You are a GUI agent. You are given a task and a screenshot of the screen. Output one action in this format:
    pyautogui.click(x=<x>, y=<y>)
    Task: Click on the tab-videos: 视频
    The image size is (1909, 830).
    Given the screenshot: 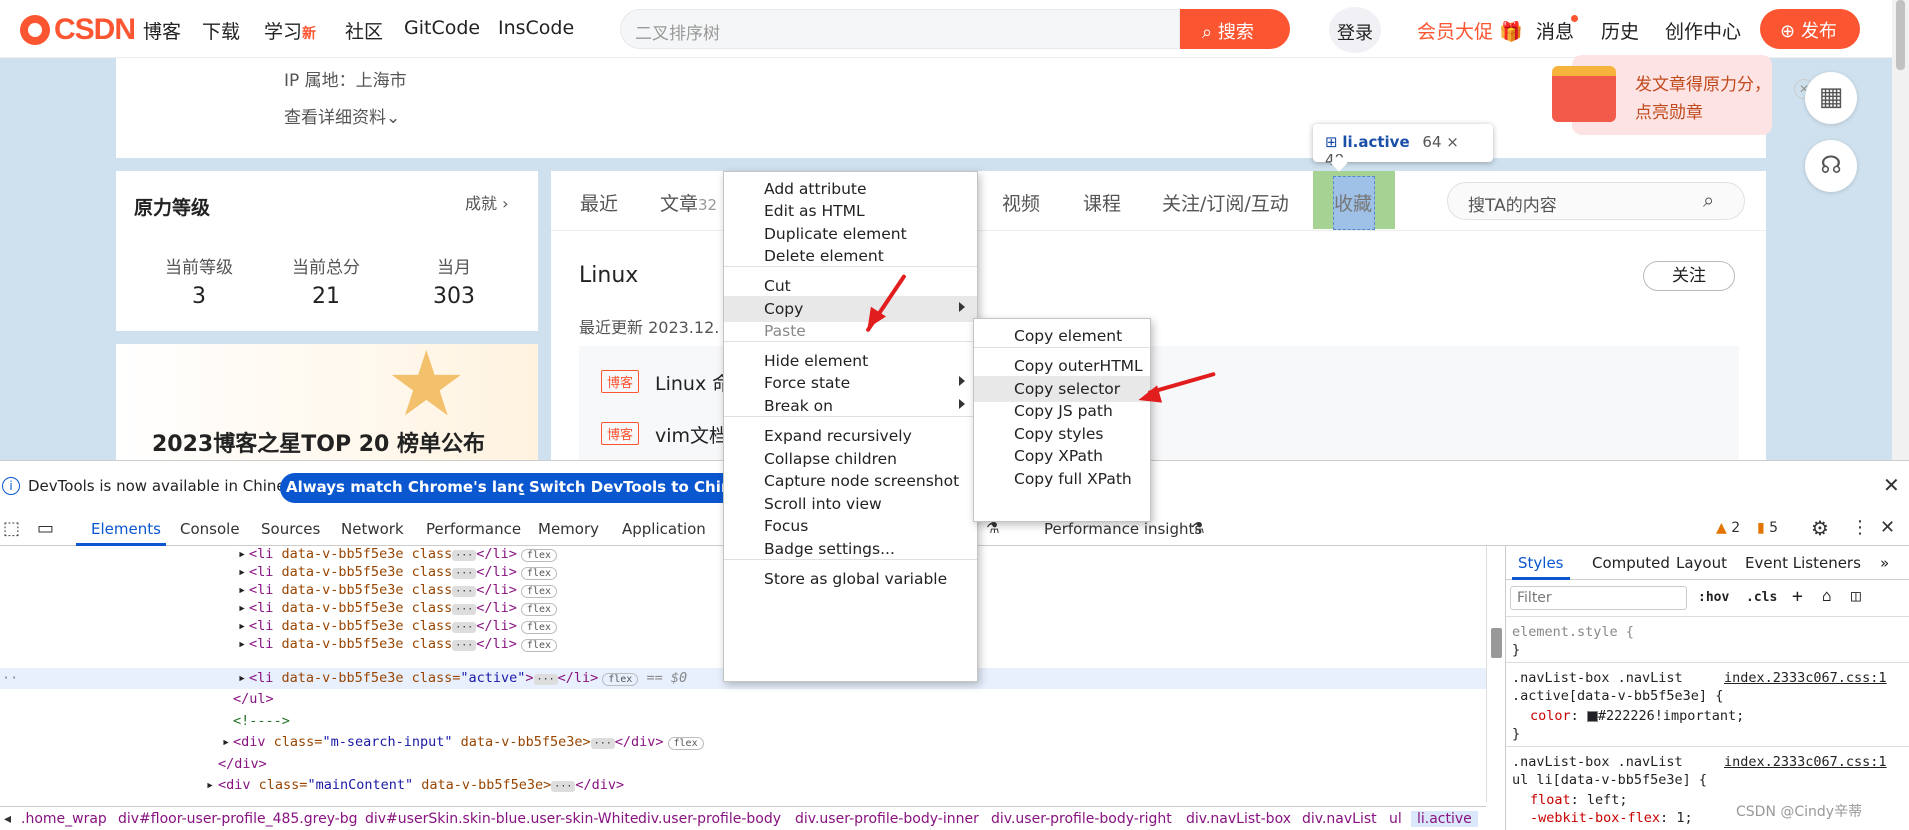 What is the action you would take?
    pyautogui.click(x=1021, y=202)
    